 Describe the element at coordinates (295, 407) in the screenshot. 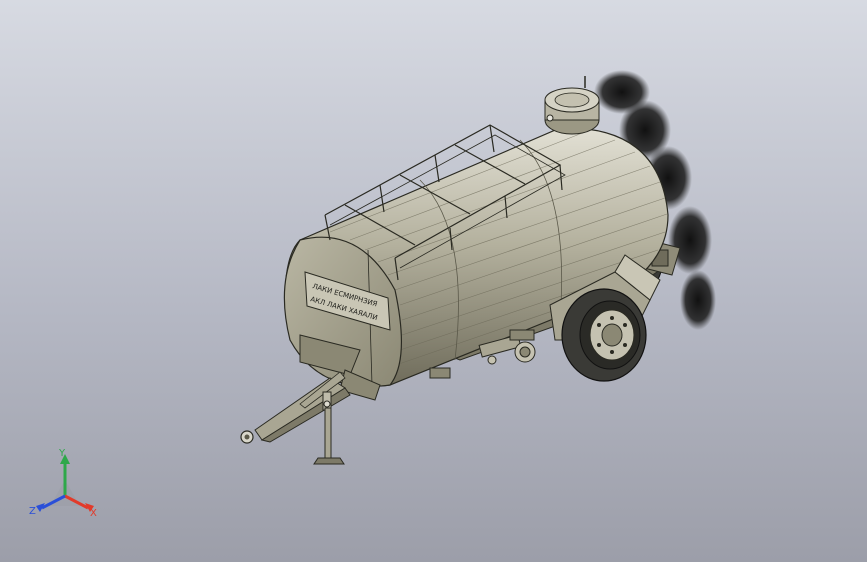

I see `drawbar` at that location.